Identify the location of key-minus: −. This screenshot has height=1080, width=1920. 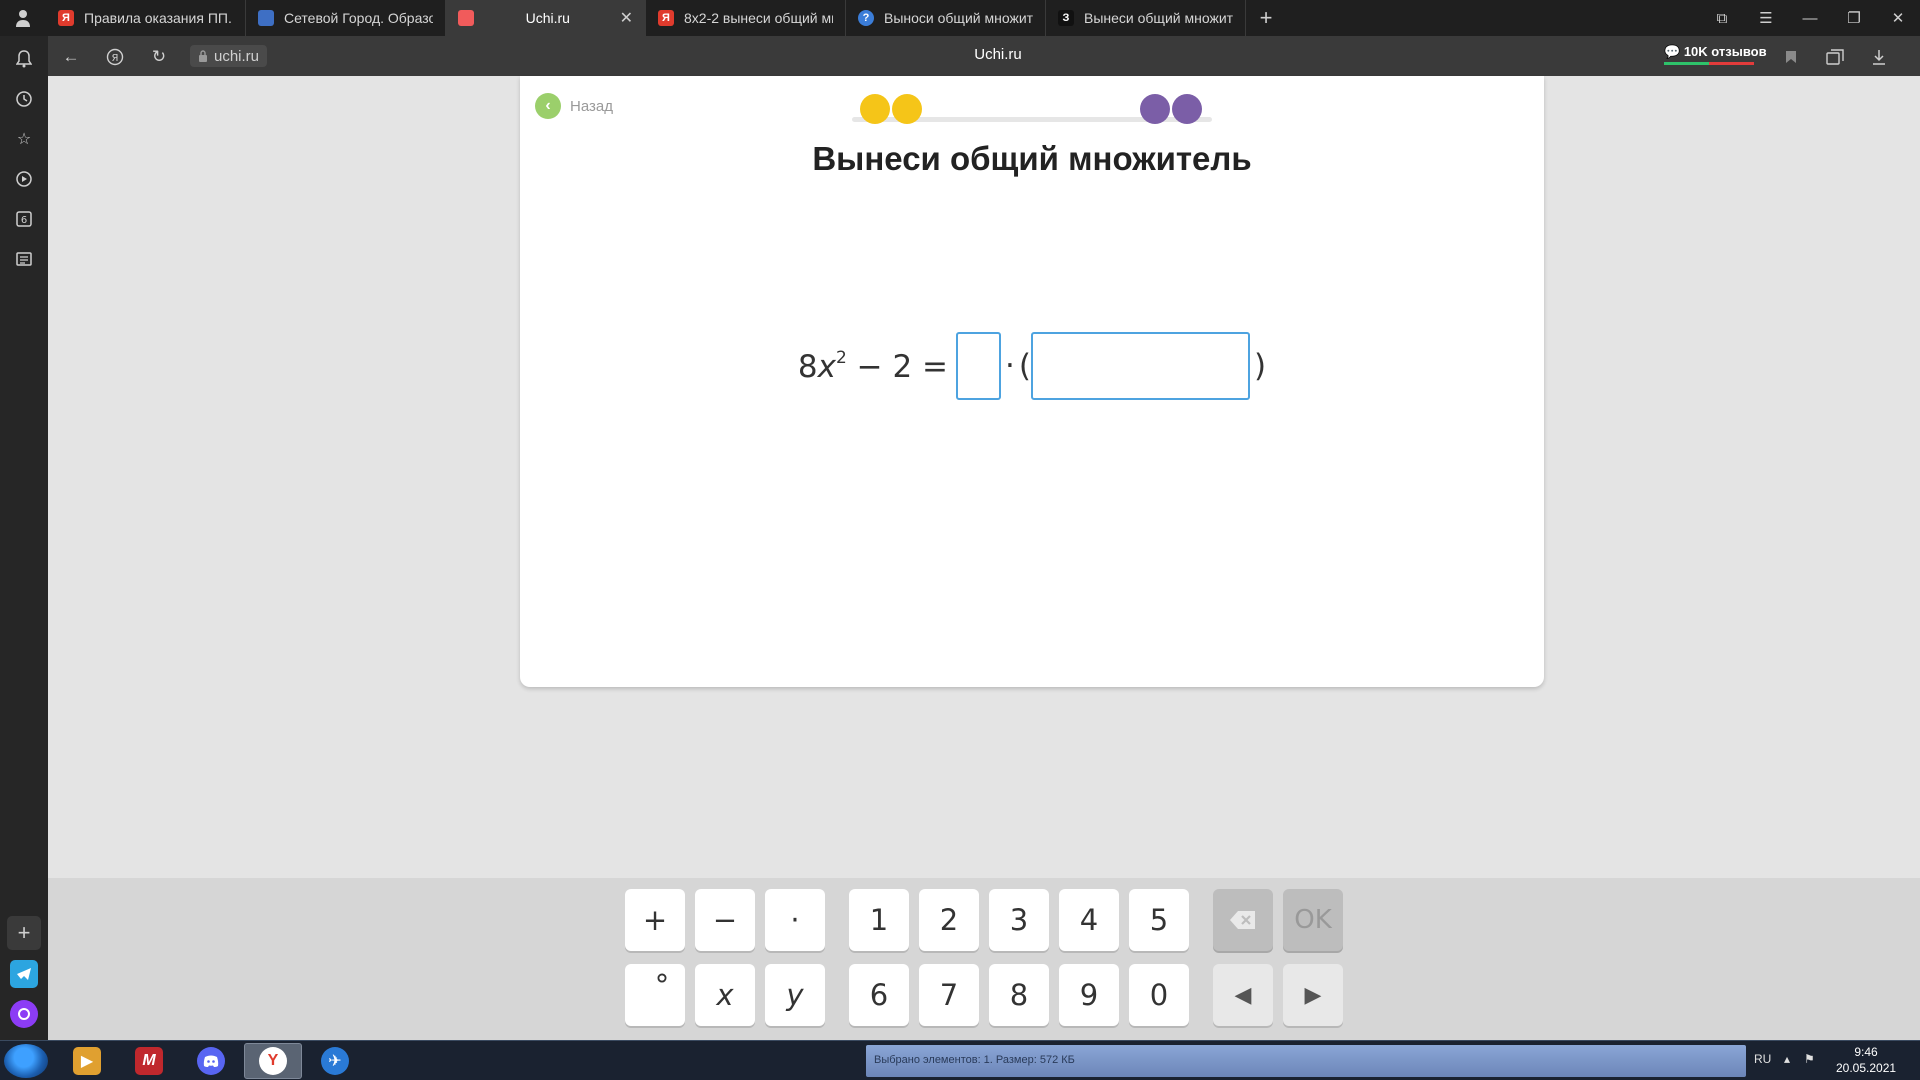
(725, 920).